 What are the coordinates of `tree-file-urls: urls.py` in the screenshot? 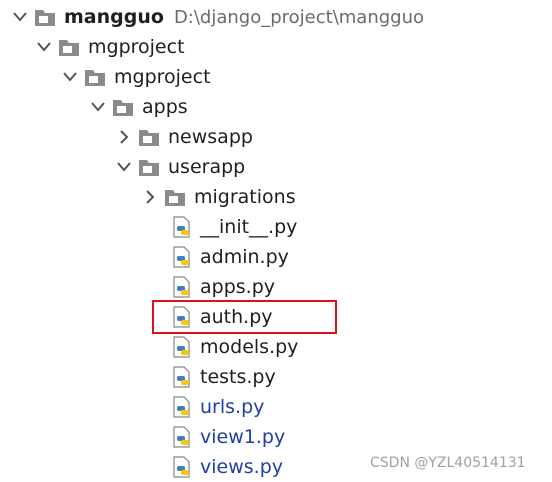 It's located at (218, 407).